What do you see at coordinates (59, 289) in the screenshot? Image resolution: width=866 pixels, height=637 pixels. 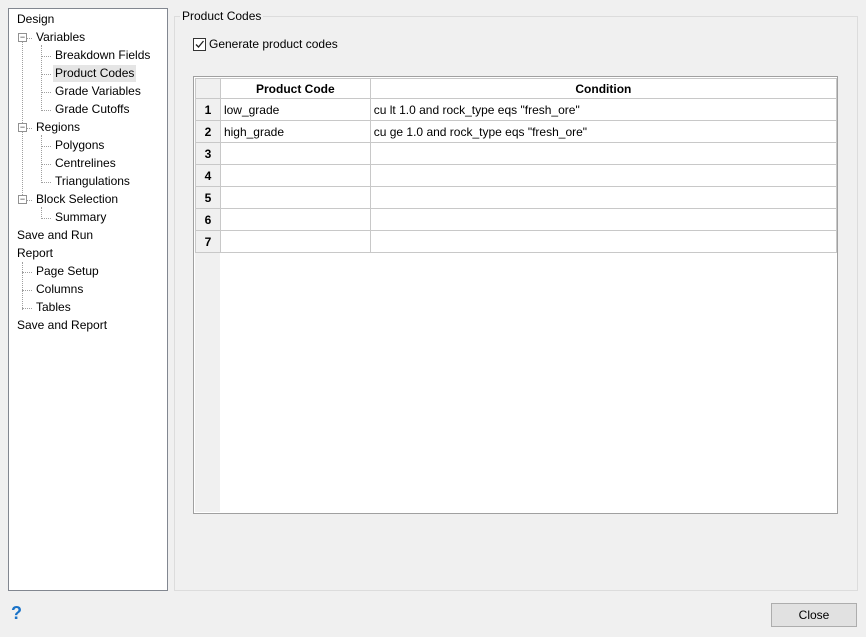 I see `tree-item-columns: Columns` at bounding box center [59, 289].